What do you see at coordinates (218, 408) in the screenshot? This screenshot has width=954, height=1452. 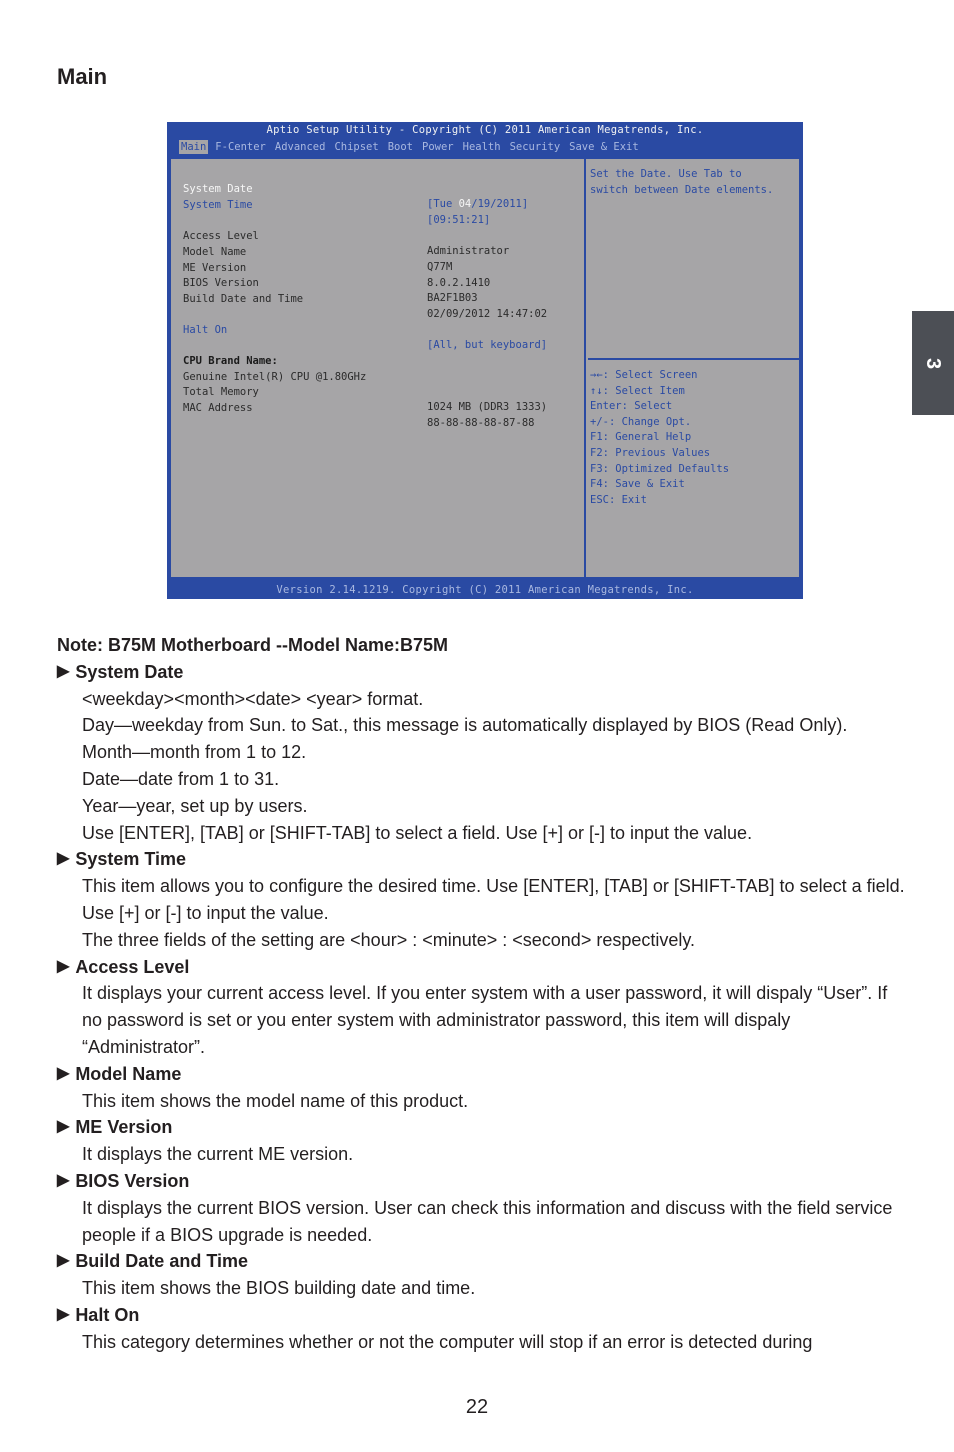 I see `info-label: MAC Address` at bounding box center [218, 408].